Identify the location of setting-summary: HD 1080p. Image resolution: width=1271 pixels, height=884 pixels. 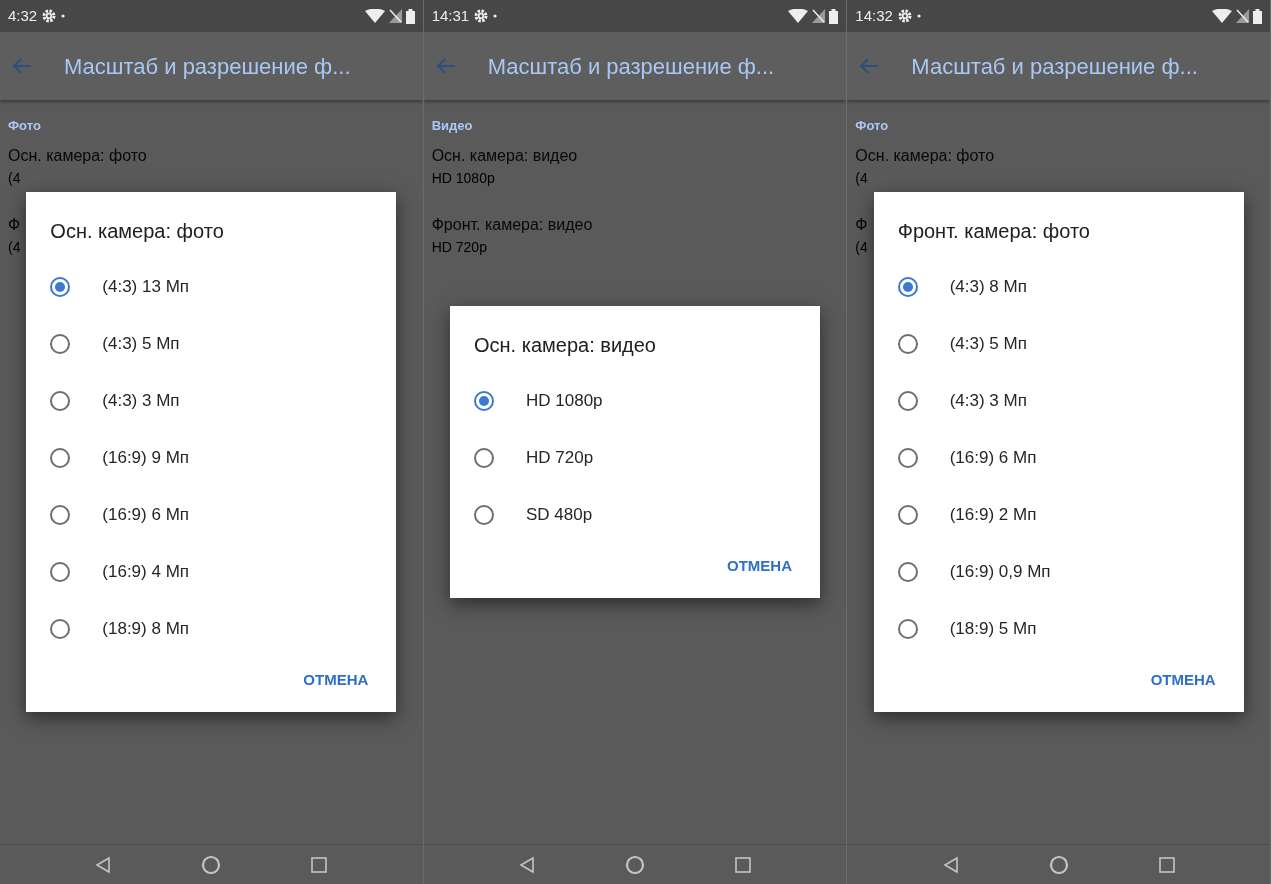
(463, 178).